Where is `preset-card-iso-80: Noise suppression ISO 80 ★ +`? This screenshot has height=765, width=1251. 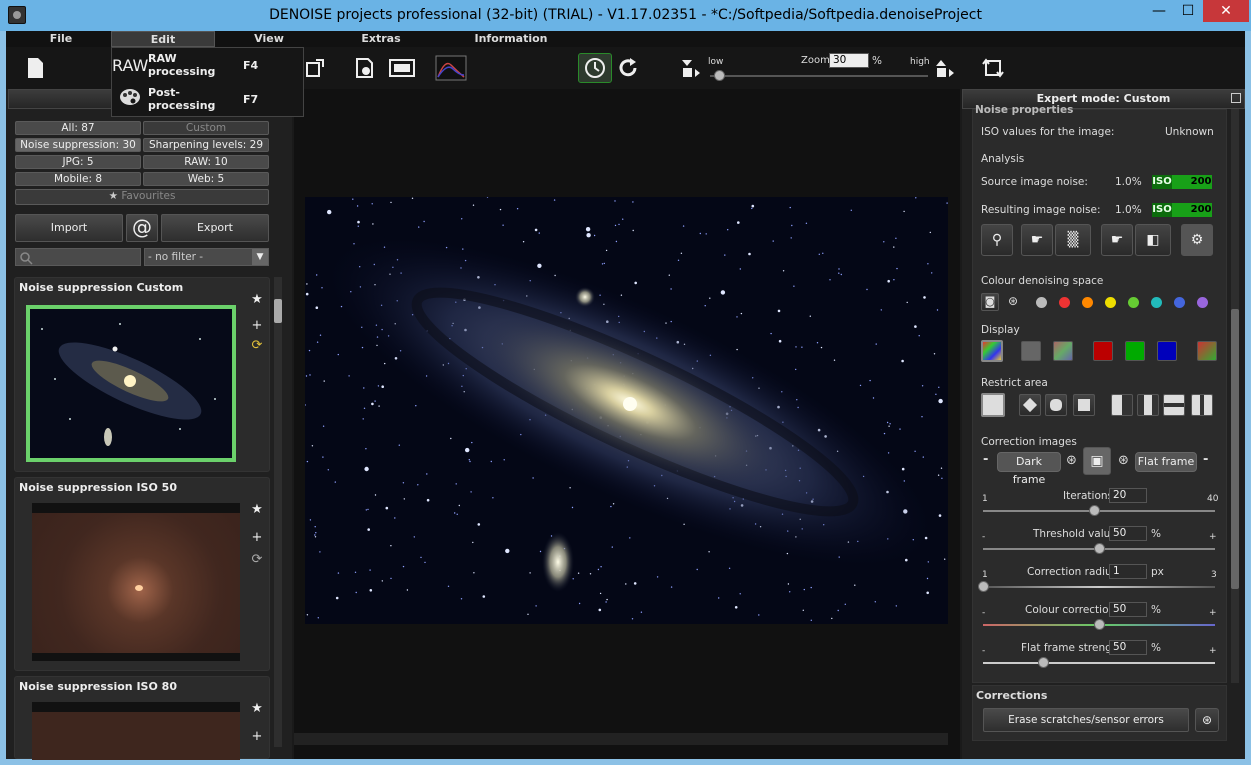
preset-card-iso-80: Noise suppression ISO 80 ★ + is located at coordinates (142, 718).